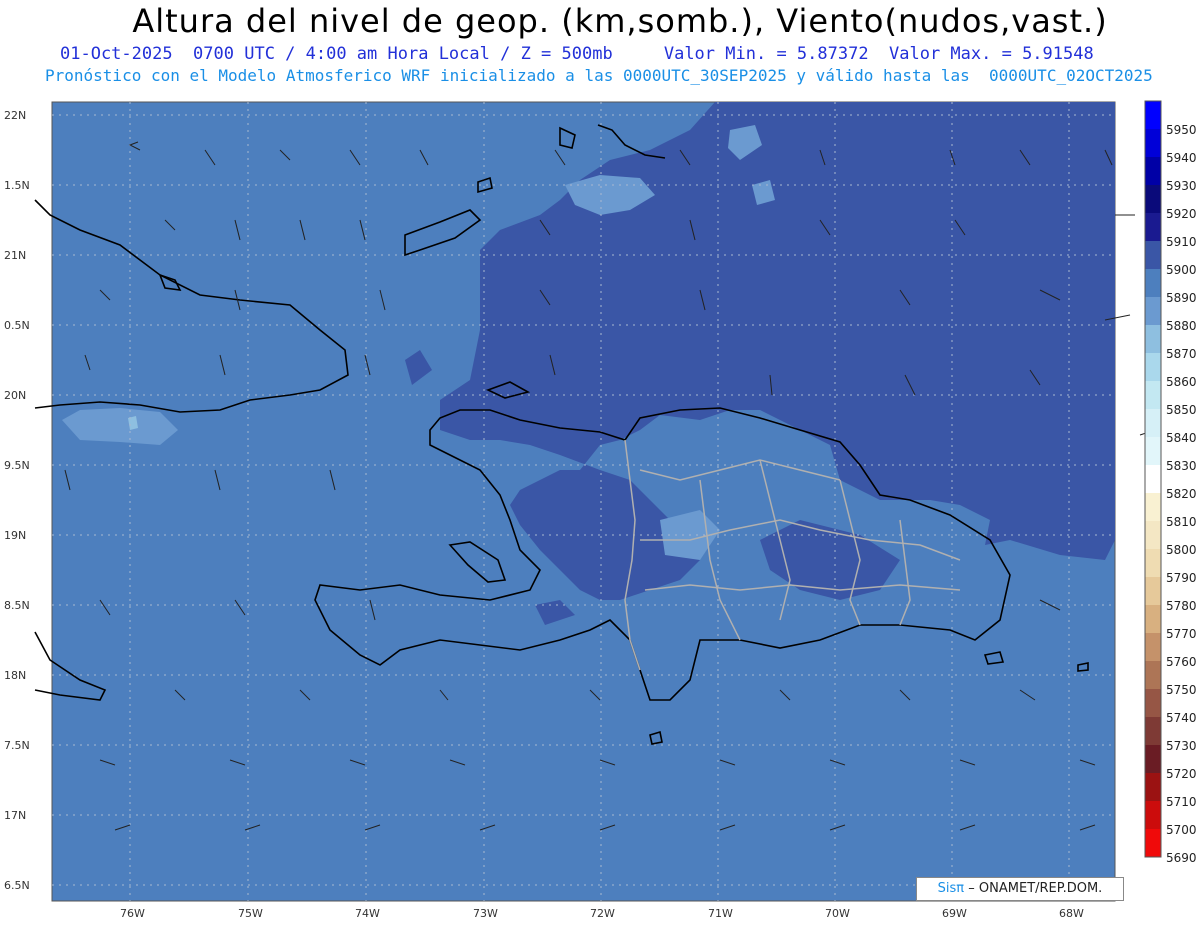  What do you see at coordinates (15, 395) in the screenshot?
I see `lat-label: 20N` at bounding box center [15, 395].